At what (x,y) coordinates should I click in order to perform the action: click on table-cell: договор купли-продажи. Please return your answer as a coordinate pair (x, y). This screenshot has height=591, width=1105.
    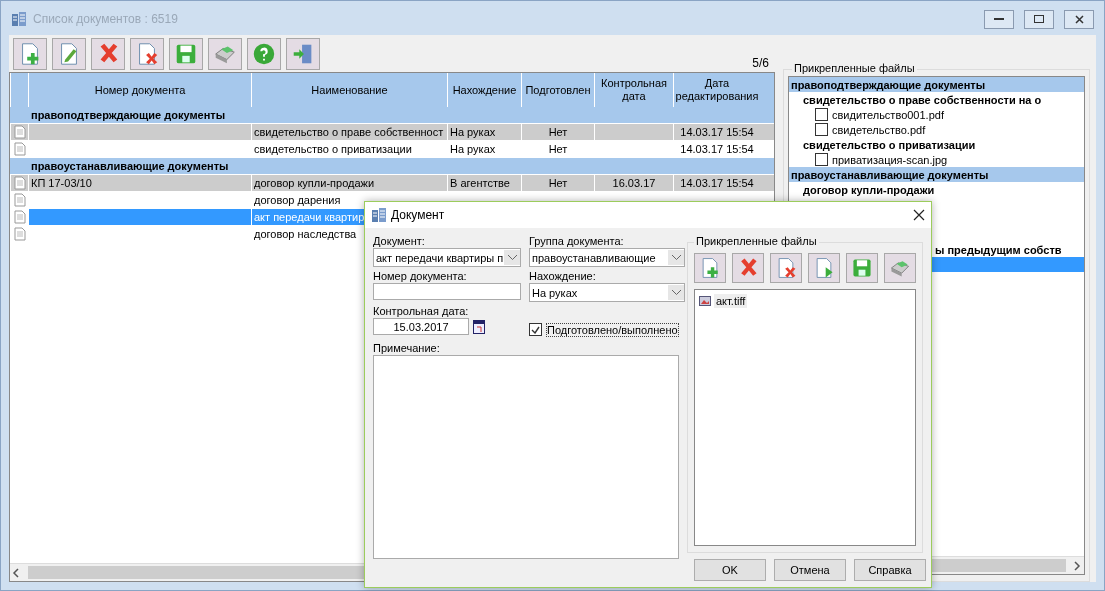
    Looking at the image, I should click on (349, 183).